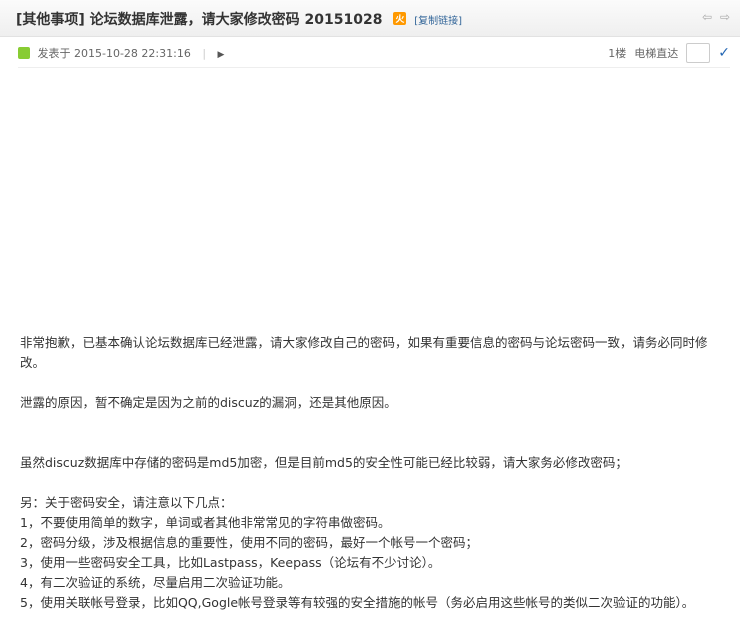  Describe the element at coordinates (714, 17) in the screenshot. I see `thread-nav: ⇦ ⇨` at that location.